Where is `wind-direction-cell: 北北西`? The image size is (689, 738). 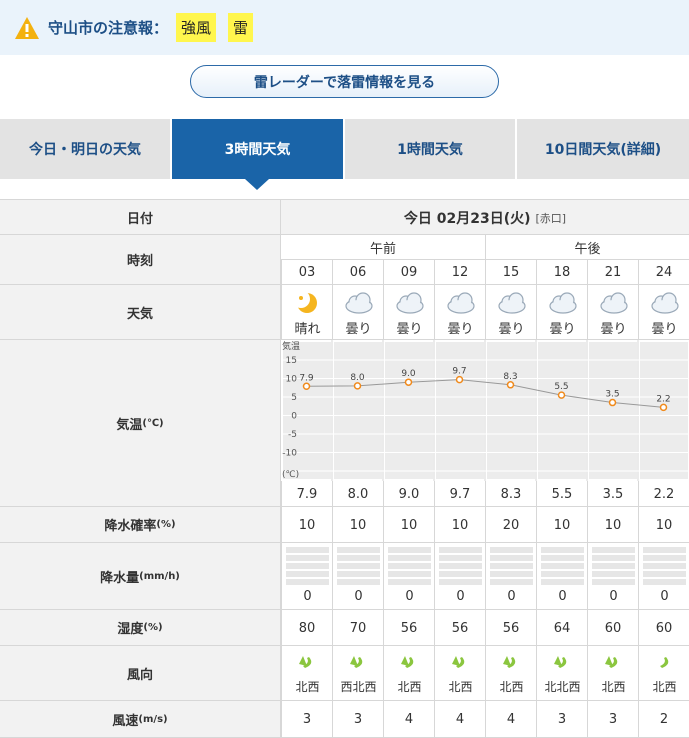 wind-direction-cell: 北北西 is located at coordinates (561, 673).